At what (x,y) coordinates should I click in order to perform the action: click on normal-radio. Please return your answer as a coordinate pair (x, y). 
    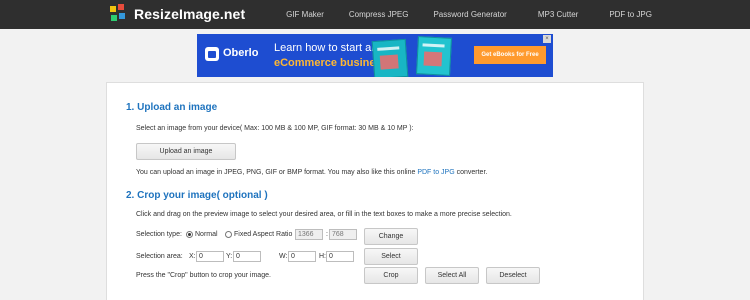
    Looking at the image, I should click on (189, 234).